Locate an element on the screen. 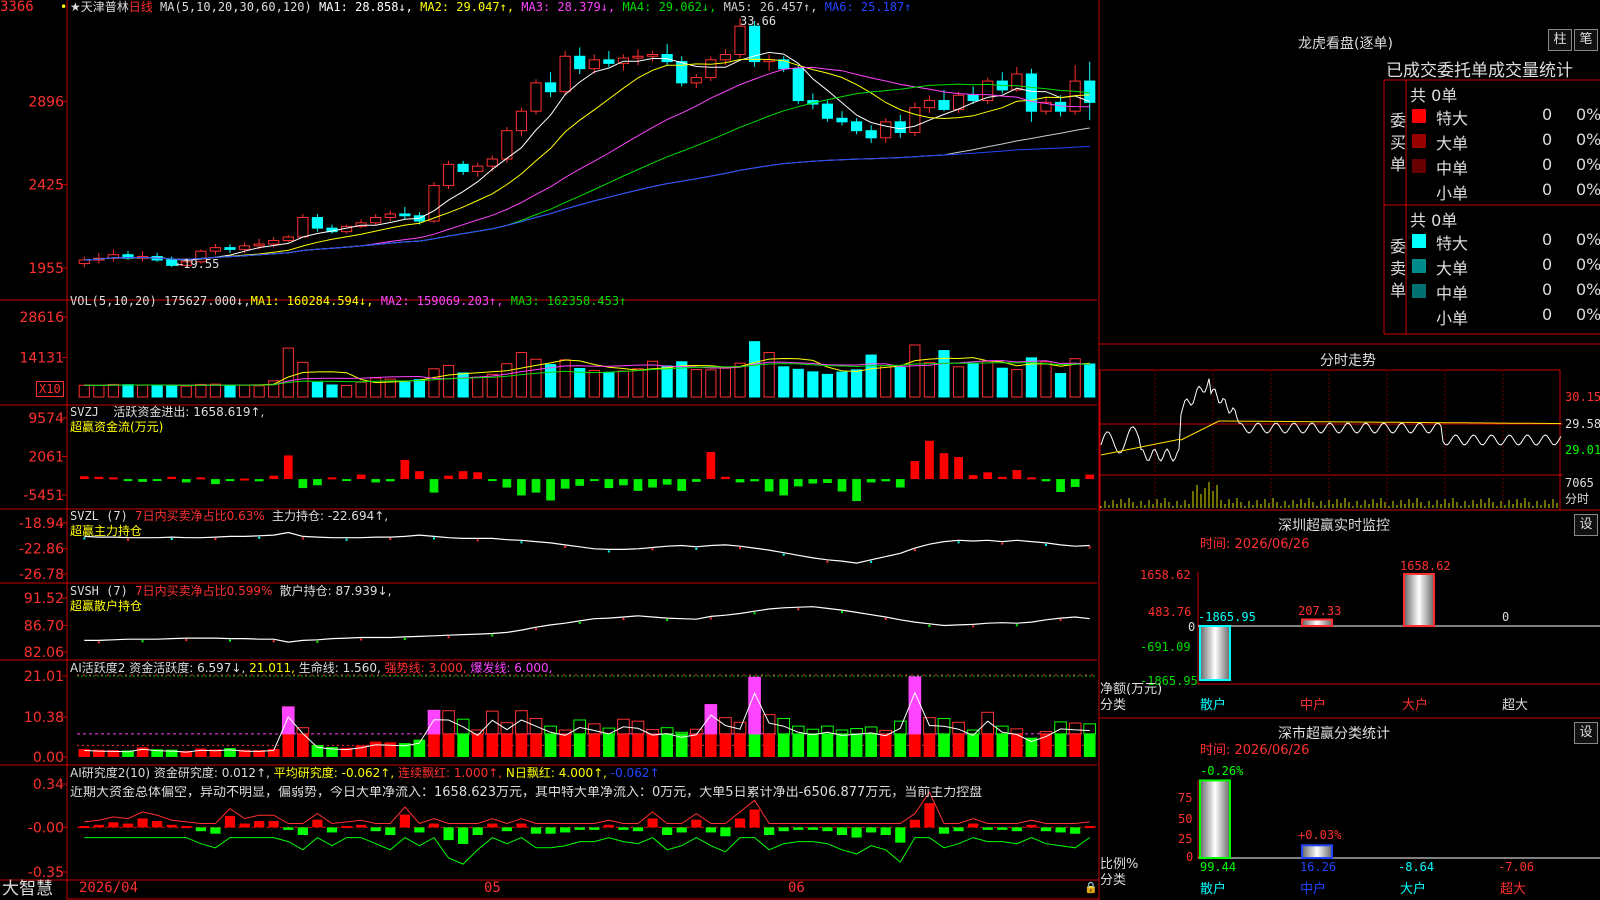  buy-row-pct-0: 0% is located at coordinates (1588, 114).